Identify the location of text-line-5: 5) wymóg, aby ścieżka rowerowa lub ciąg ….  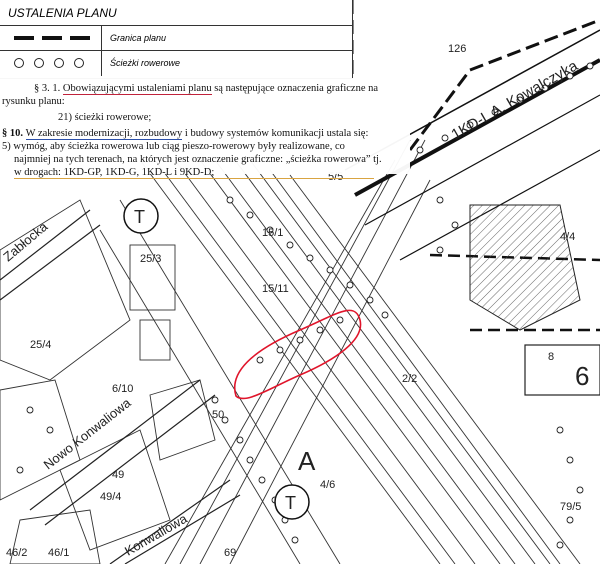
(173, 146).